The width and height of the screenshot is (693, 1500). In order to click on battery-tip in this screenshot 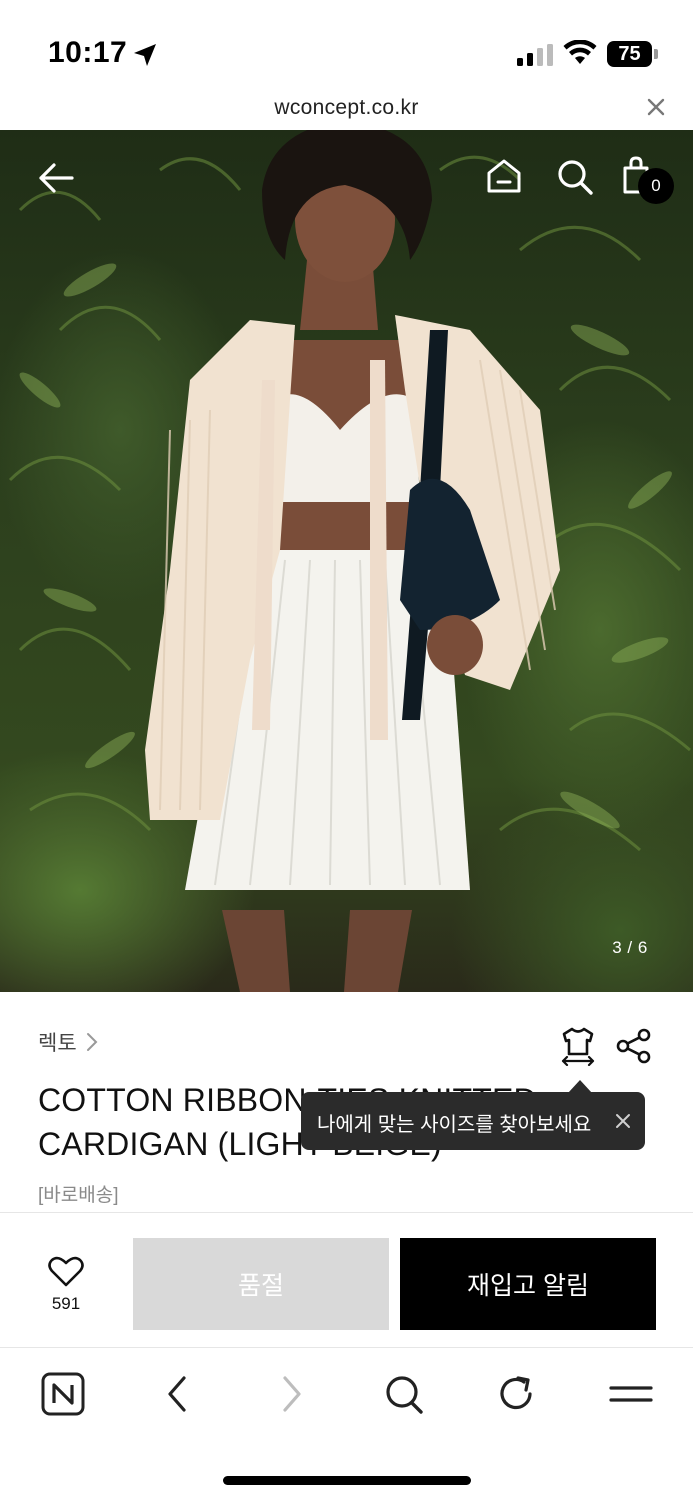, I will do `click(656, 54)`.